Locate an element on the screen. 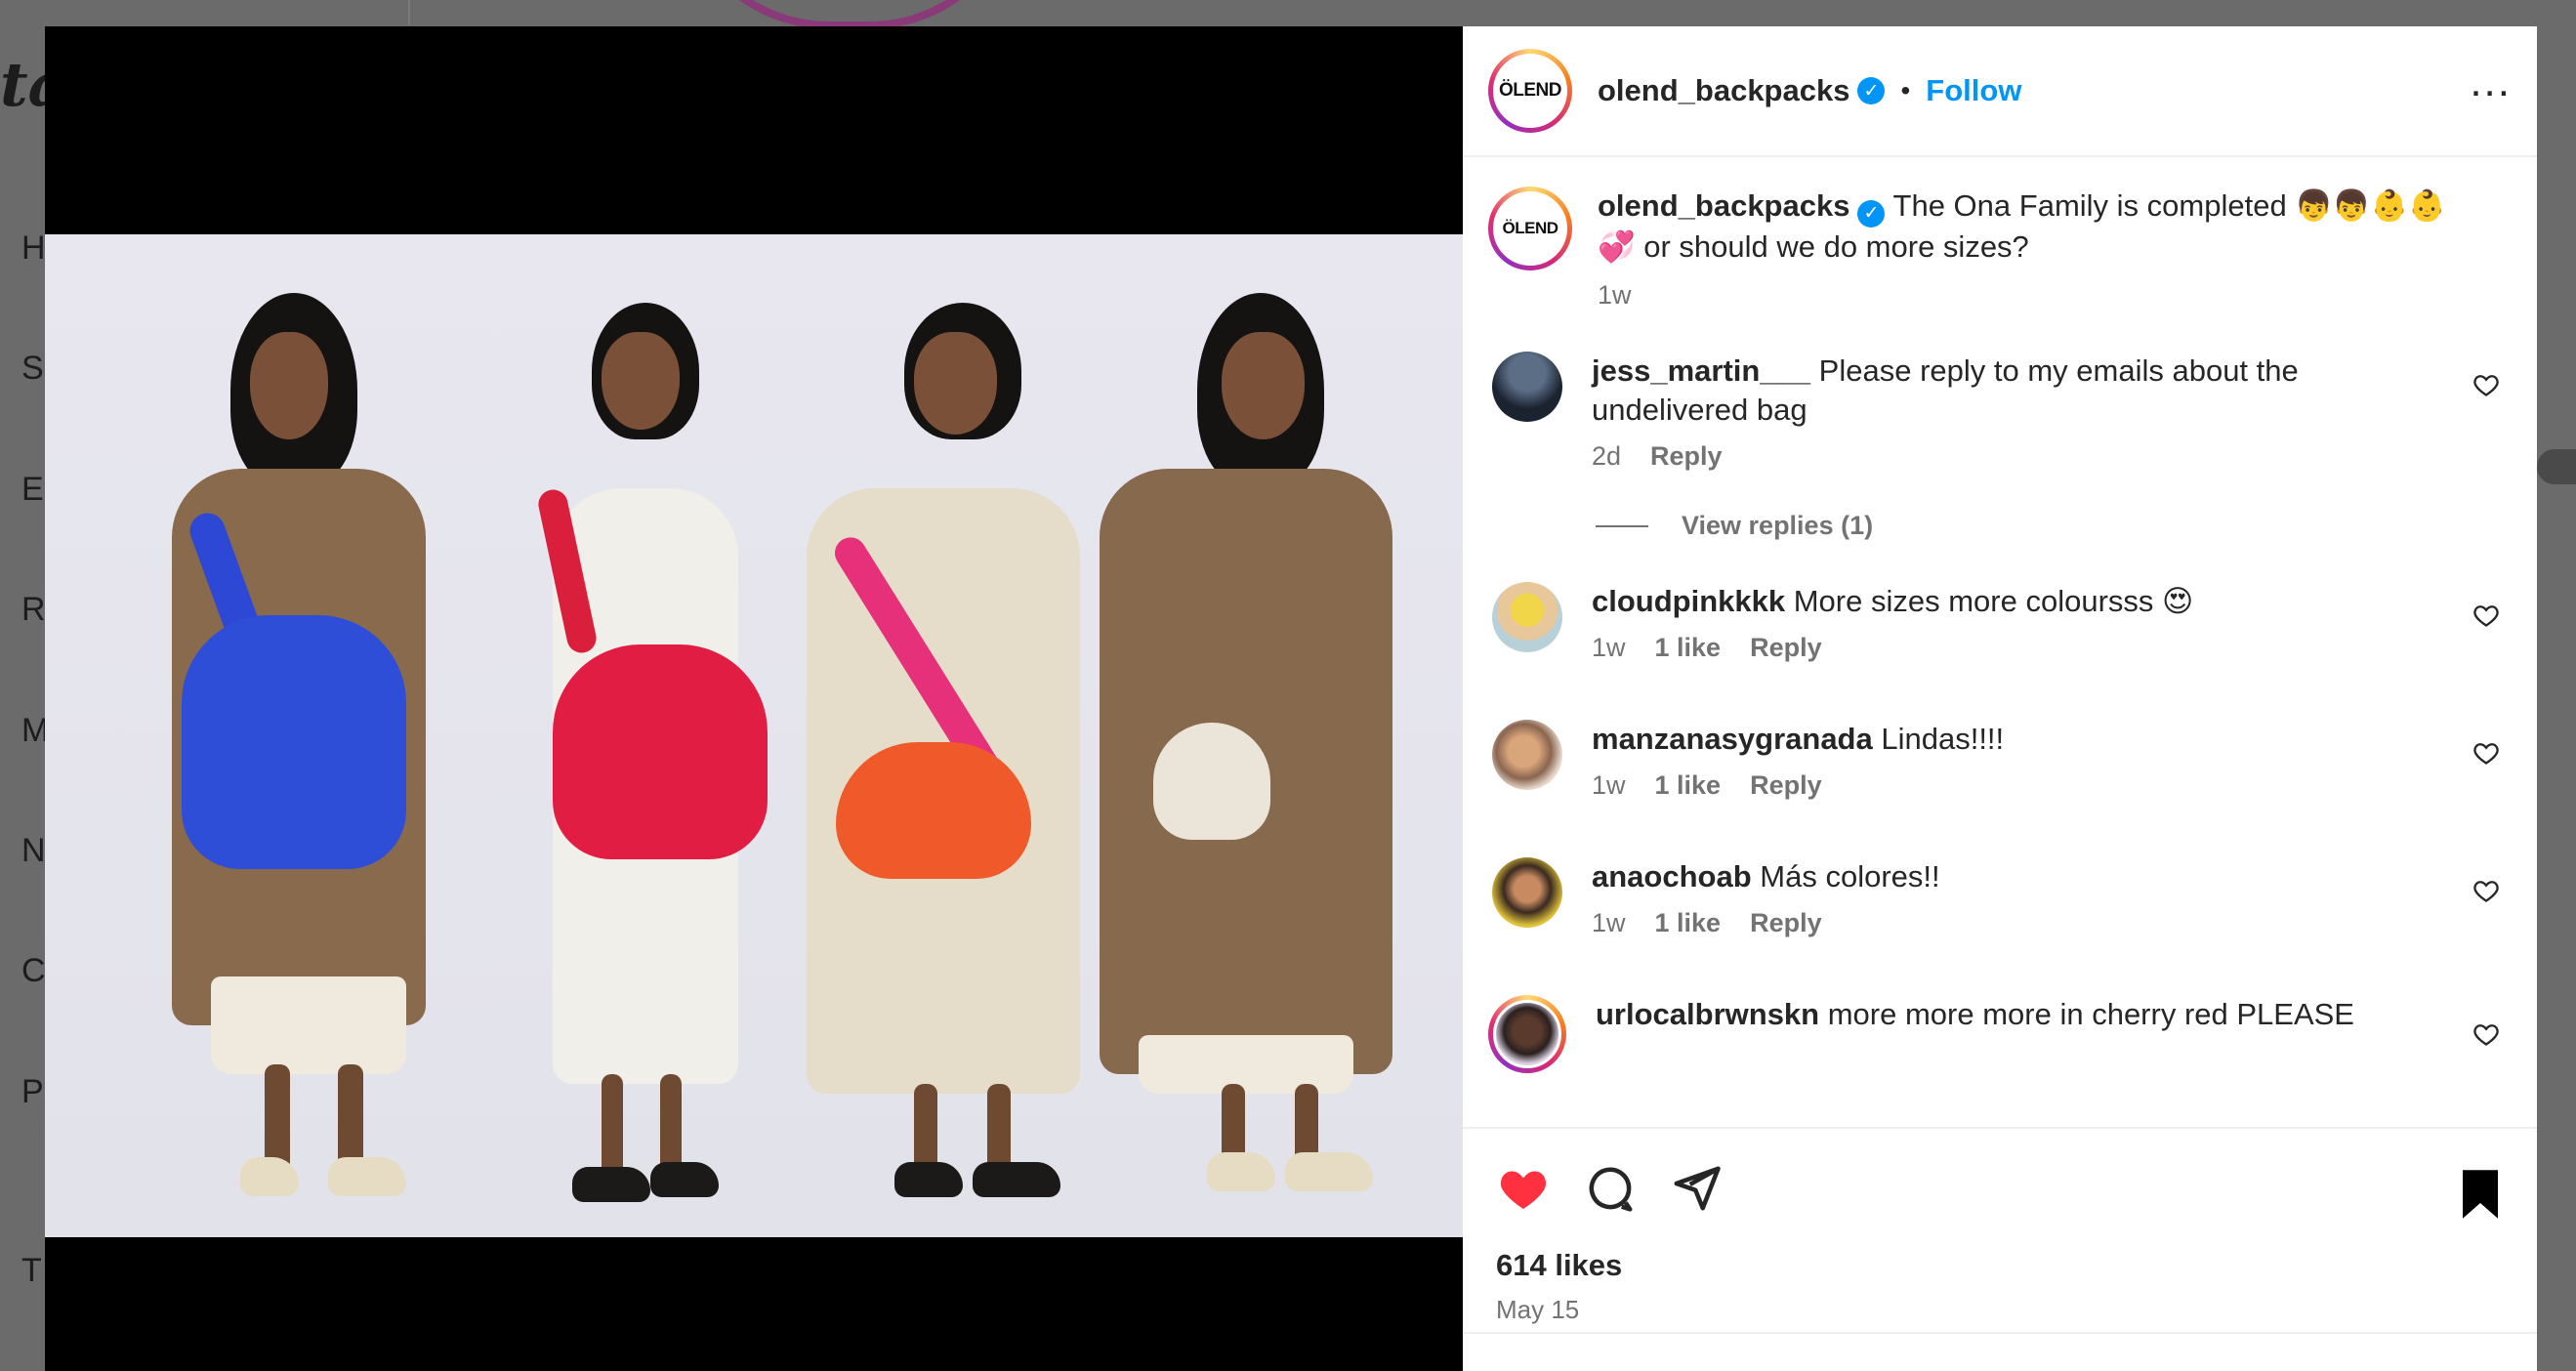 This screenshot has height=1371, width=2576. comment-text: Lindas!!!! is located at coordinates (1943, 739).